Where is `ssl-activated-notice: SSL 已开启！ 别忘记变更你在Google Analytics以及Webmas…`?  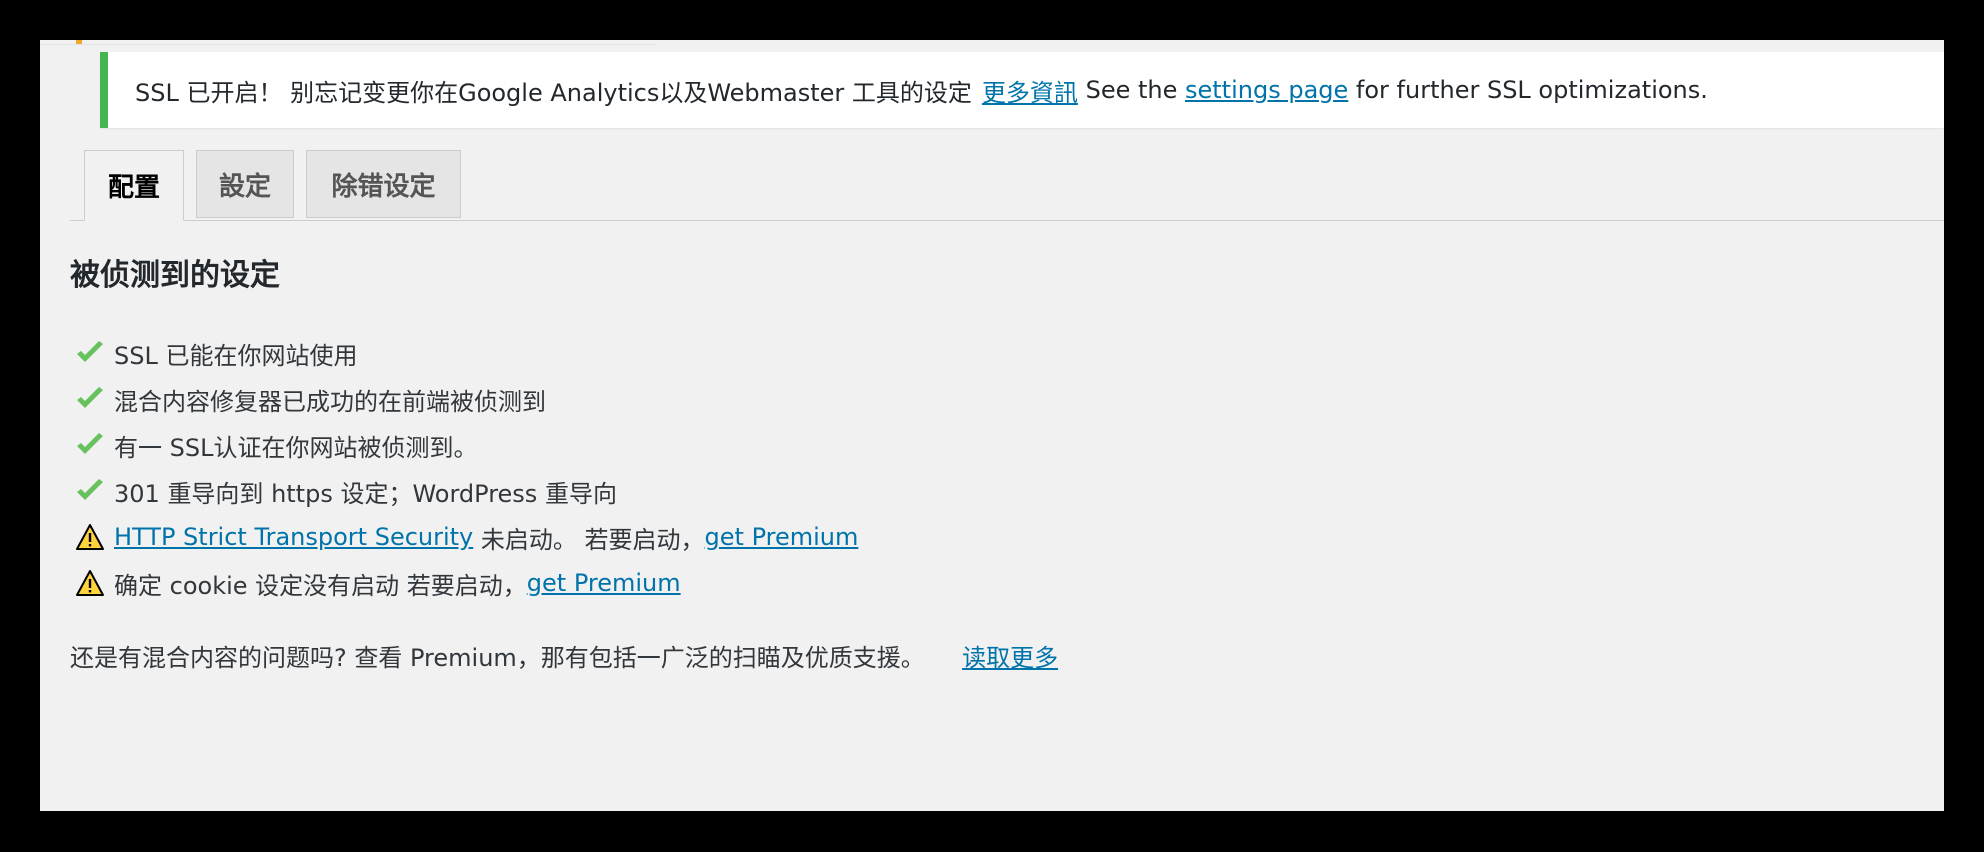 ssl-activated-notice: SSL 已开启！ 别忘记变更你在Google Analytics以及Webmas… is located at coordinates (1022, 90).